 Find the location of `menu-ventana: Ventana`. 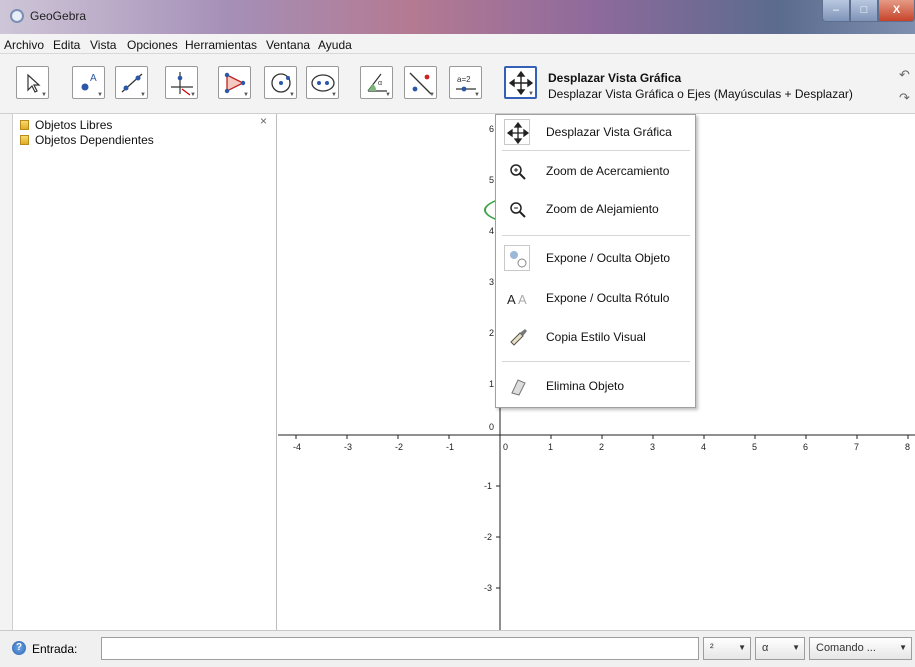

menu-ventana: Ventana is located at coordinates (288, 45).